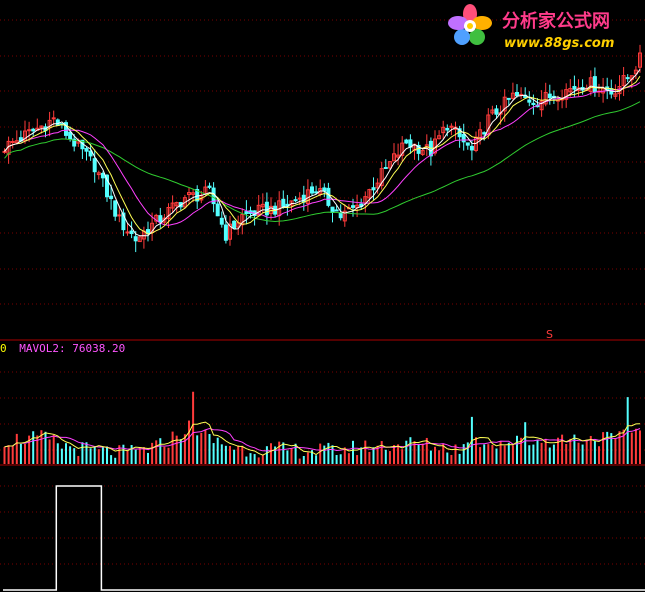  What do you see at coordinates (72, 348) in the screenshot?
I see `volume-label: MAVOL2: 76038.20` at bounding box center [72, 348].